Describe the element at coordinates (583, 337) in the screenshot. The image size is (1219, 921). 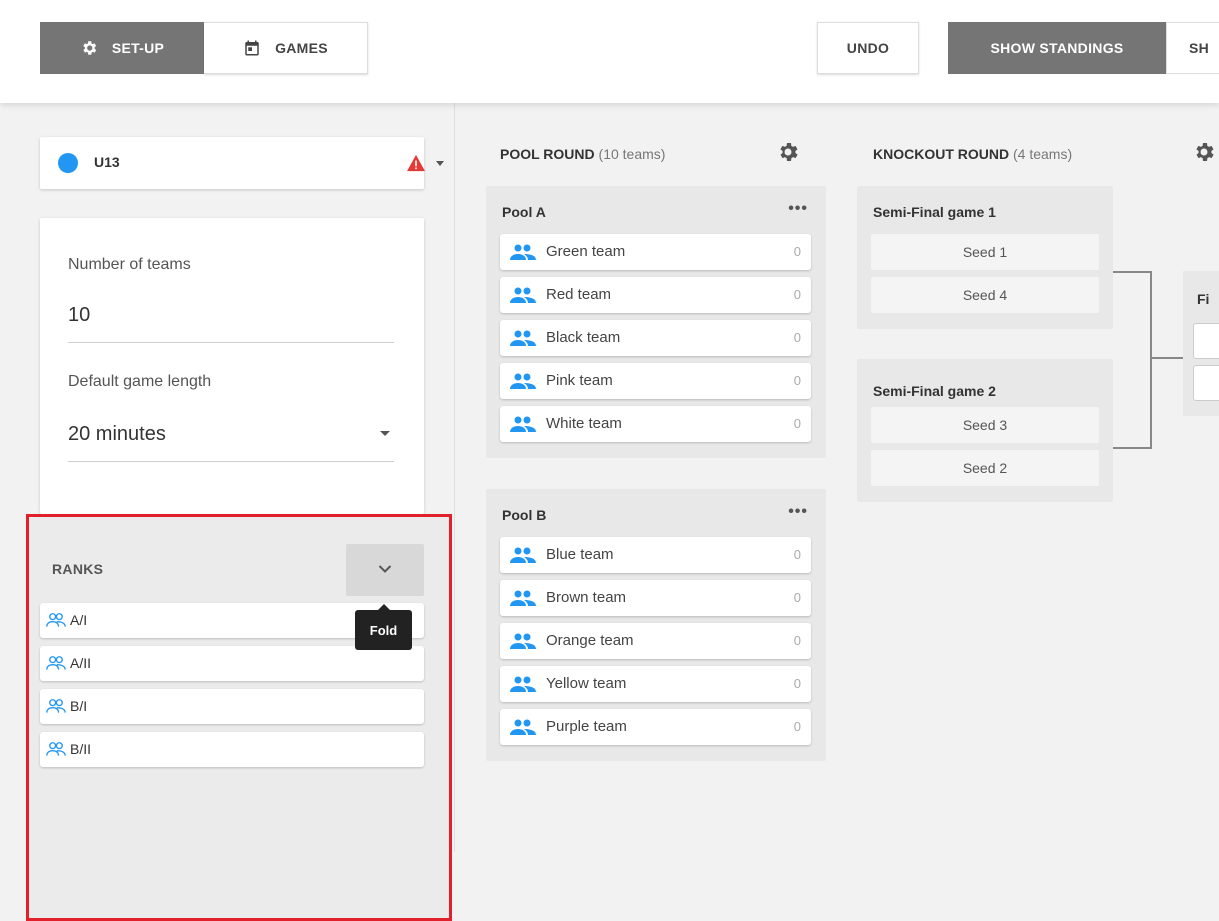
I see `team-name: Black team` at that location.